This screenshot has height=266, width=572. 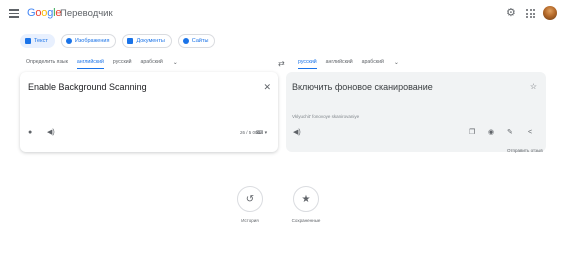 I want to click on history-icon: ↺, so click(x=250, y=199).